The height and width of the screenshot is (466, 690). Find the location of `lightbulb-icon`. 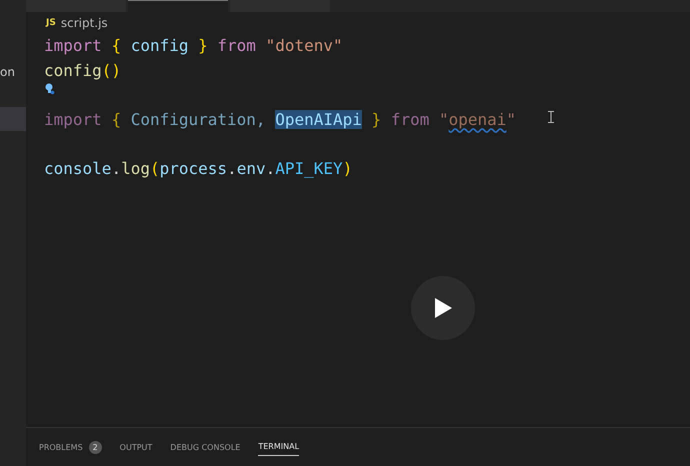

lightbulb-icon is located at coordinates (50, 89).